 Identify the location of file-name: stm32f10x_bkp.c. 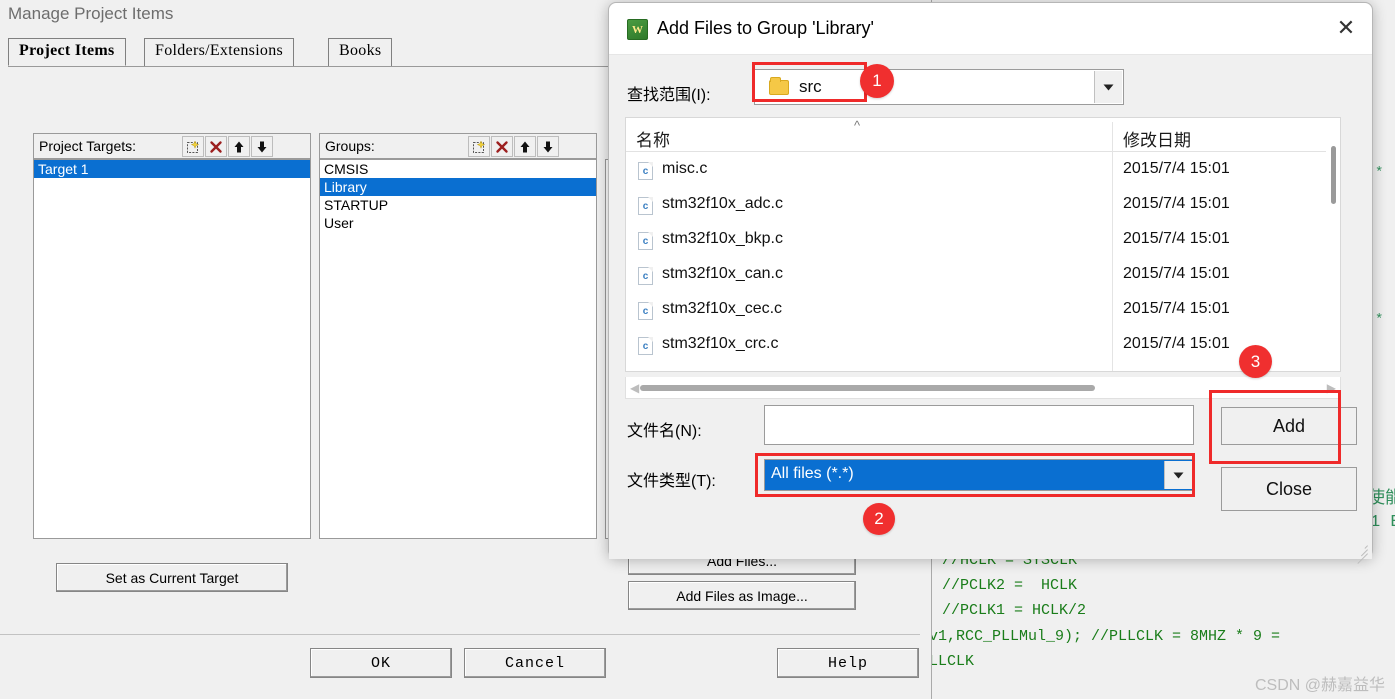
(722, 238).